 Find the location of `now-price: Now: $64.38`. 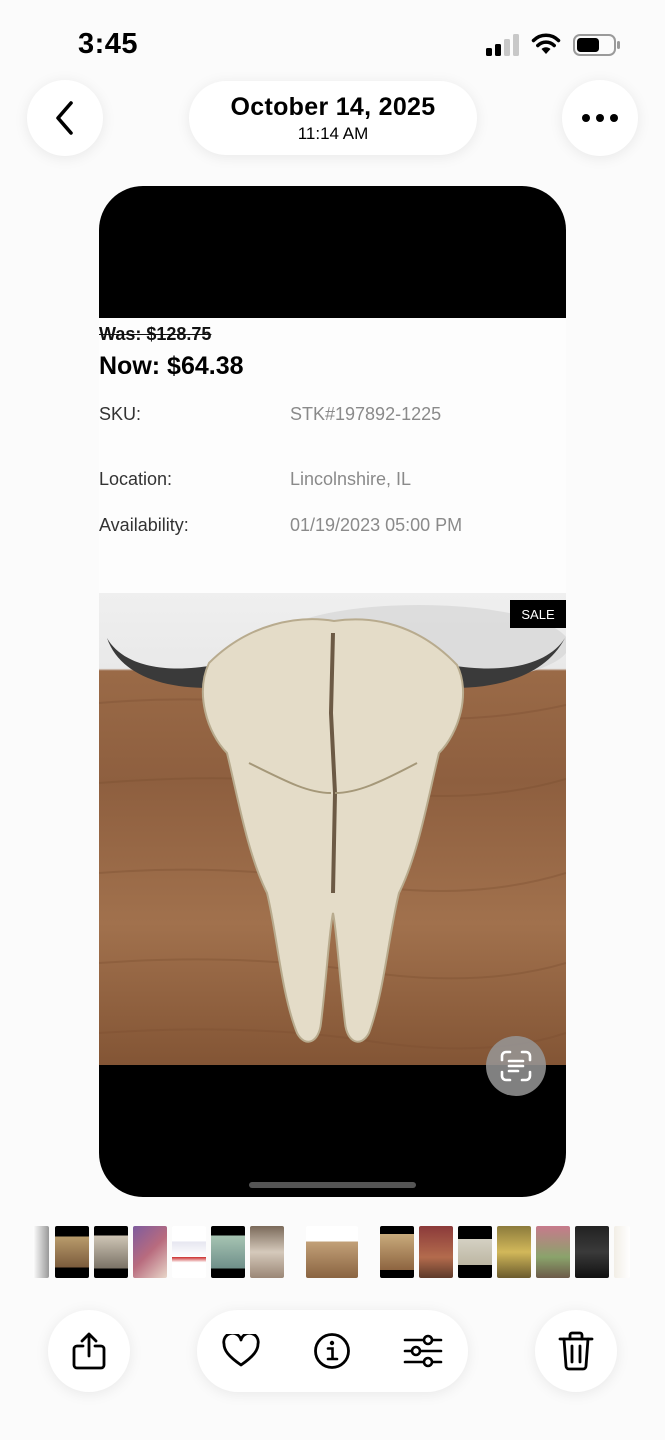

now-price: Now: $64.38 is located at coordinates (171, 366).